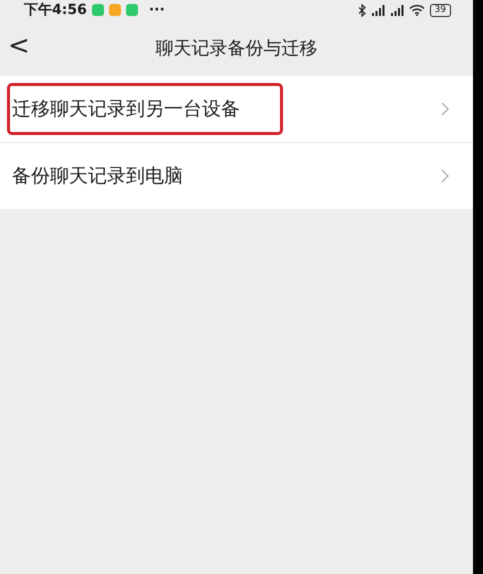 This screenshot has width=483, height=574. What do you see at coordinates (416, 10) in the screenshot?
I see `wifi-icon` at bounding box center [416, 10].